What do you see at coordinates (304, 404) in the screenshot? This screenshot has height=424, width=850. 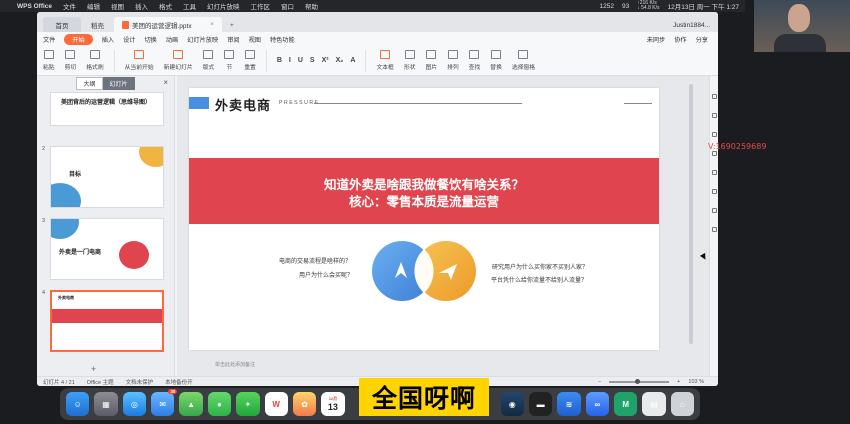 I see `photos-icon: ✿` at bounding box center [304, 404].